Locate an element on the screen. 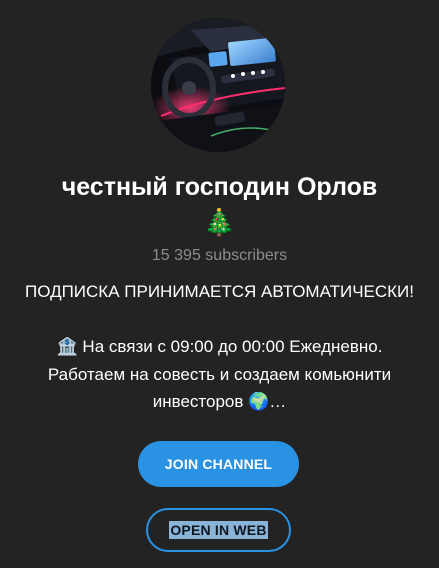 This screenshot has width=439, height=568. description-line: 🏦 На связи с 09:00 до 00:00 Ежедневно. is located at coordinates (219, 346).